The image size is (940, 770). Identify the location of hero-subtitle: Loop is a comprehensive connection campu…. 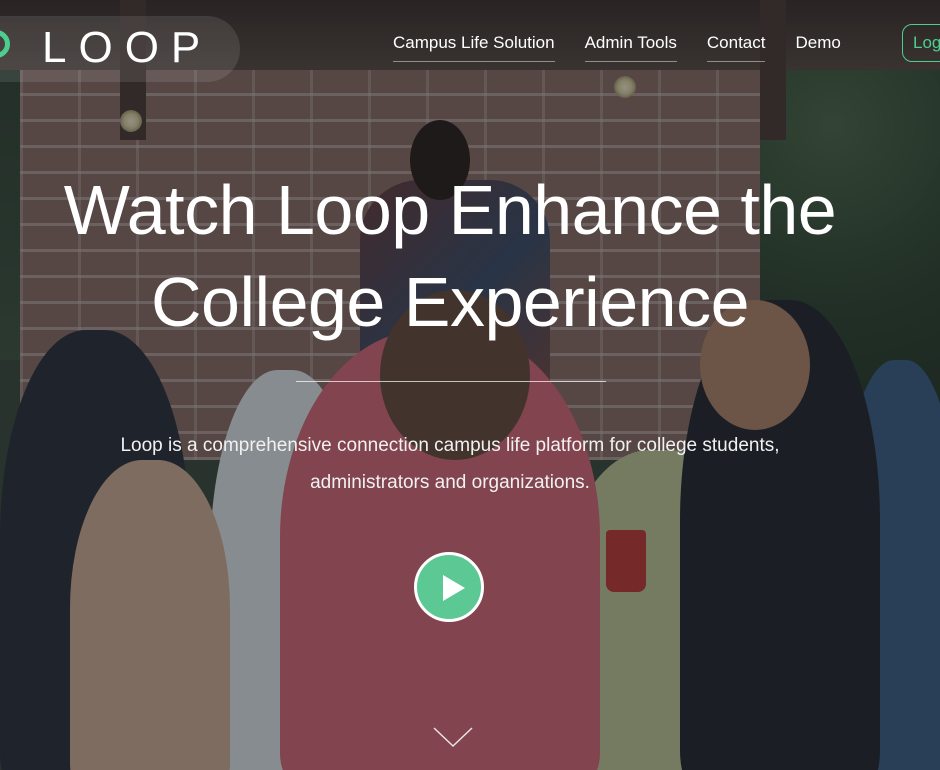
(450, 464).